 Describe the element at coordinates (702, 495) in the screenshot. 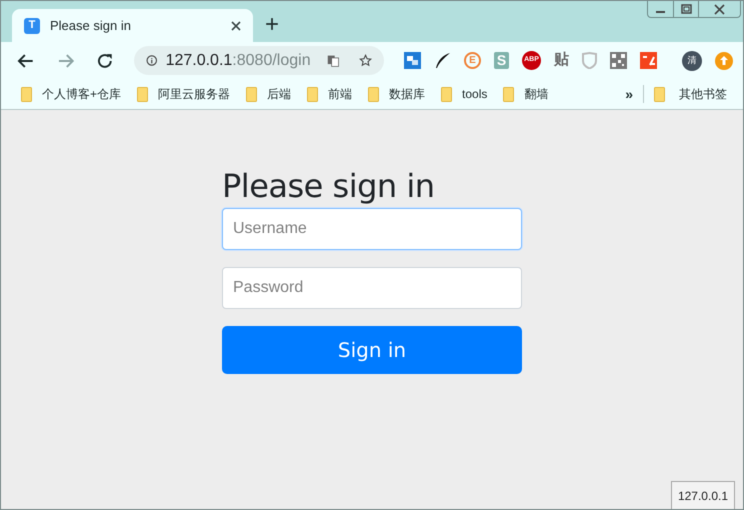

I see `status-bubble: 127.0.0.1` at that location.